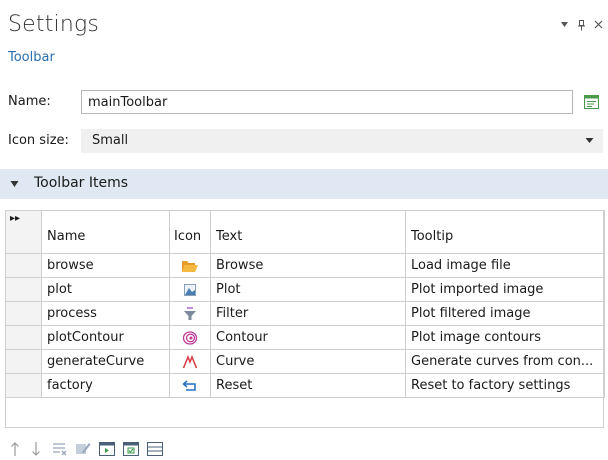  I want to click on delete-list-icon, so click(60, 449).